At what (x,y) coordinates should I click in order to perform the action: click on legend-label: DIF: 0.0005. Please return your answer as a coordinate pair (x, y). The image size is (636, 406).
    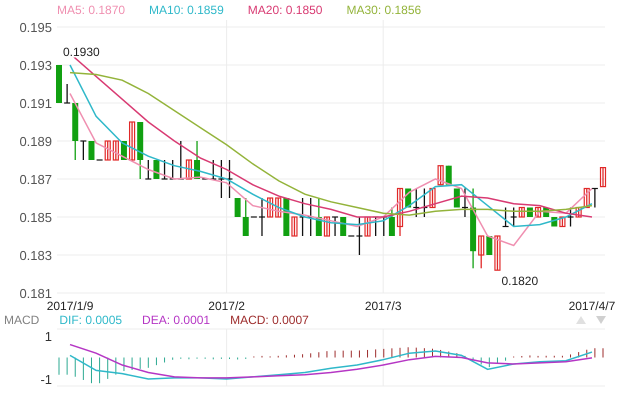
    Looking at the image, I should click on (90, 319).